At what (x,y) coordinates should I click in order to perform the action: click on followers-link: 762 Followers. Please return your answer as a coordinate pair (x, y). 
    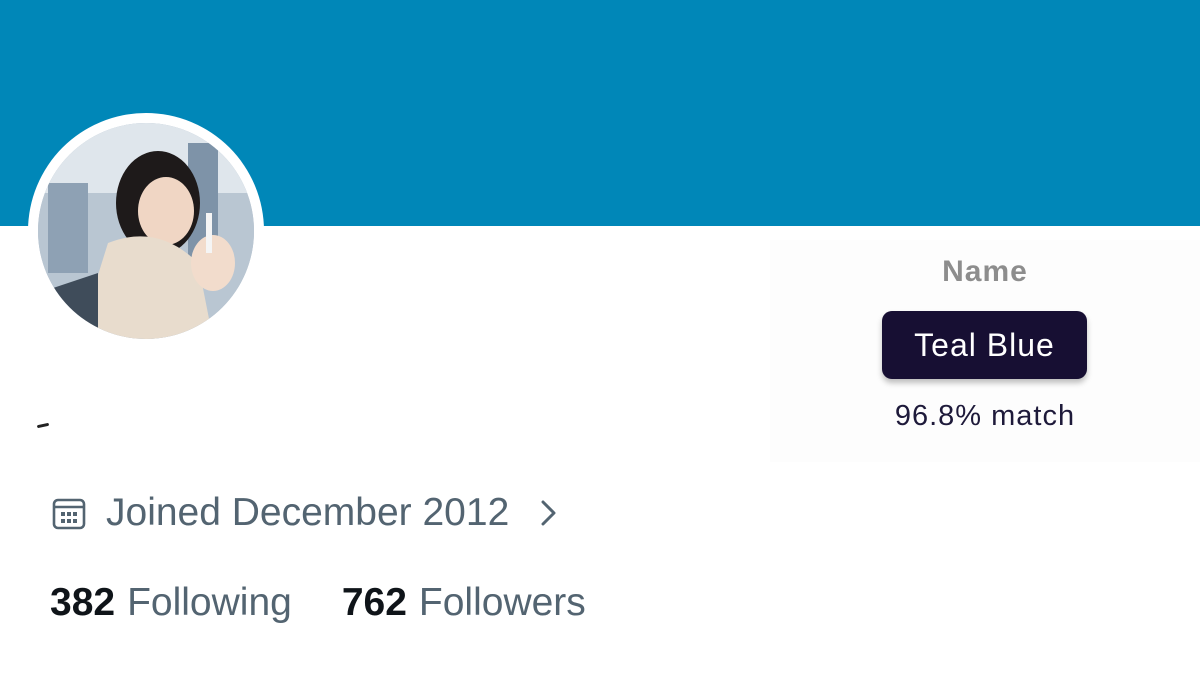
    Looking at the image, I should click on (464, 603).